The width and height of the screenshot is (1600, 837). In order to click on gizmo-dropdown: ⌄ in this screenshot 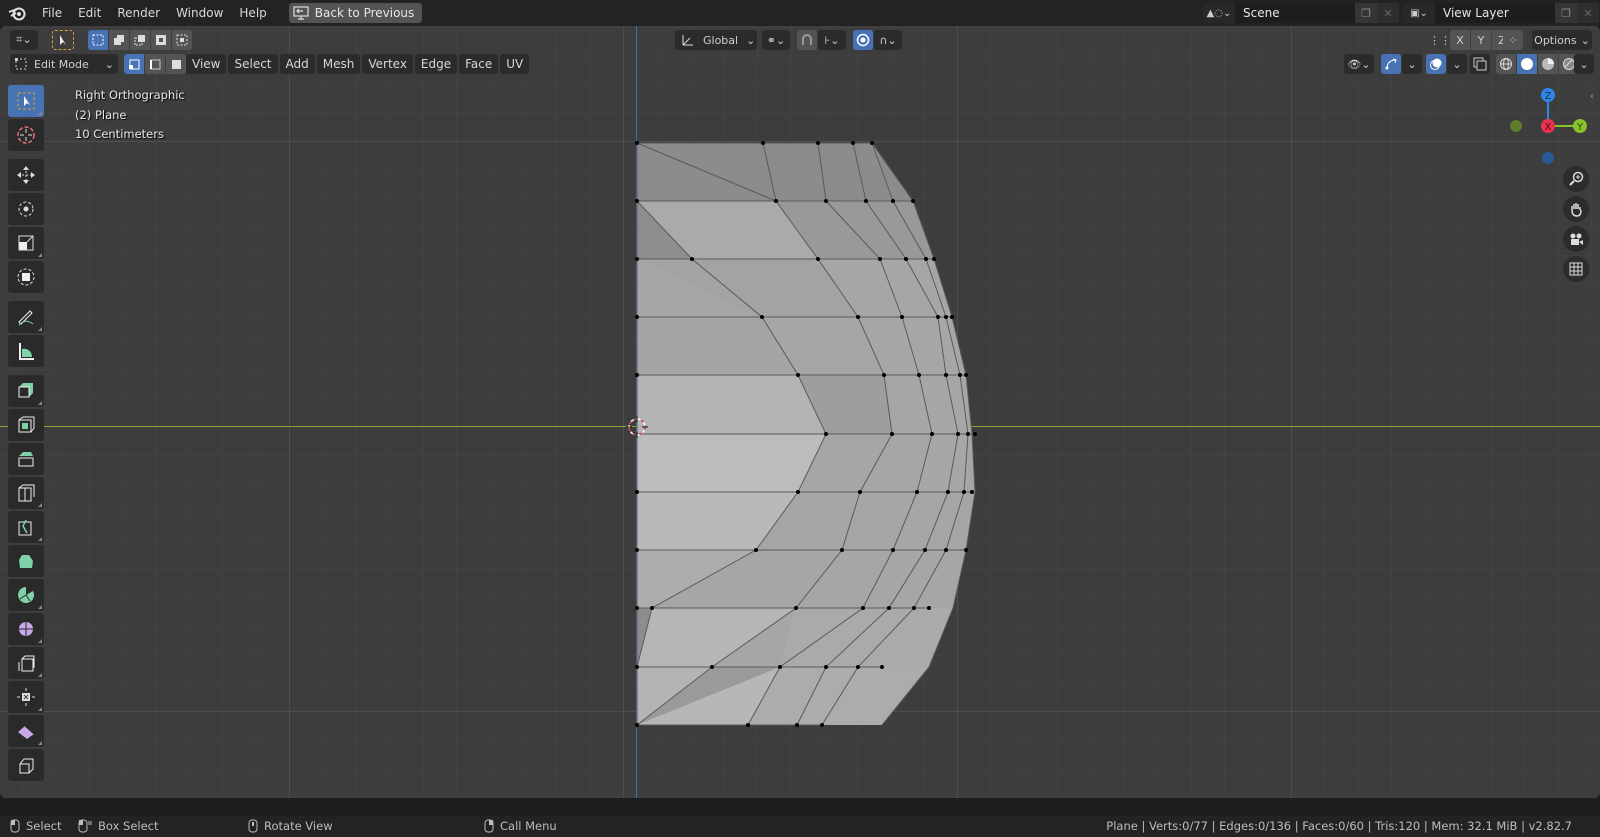, I will do `click(1412, 64)`.